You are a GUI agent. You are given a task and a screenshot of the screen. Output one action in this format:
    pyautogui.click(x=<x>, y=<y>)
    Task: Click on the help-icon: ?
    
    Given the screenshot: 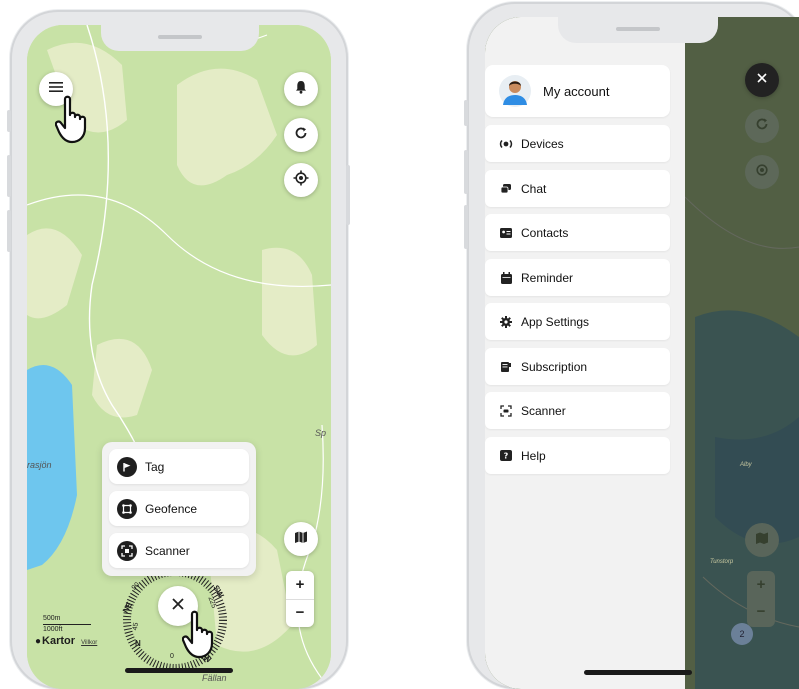 What is the action you would take?
    pyautogui.click(x=506, y=456)
    